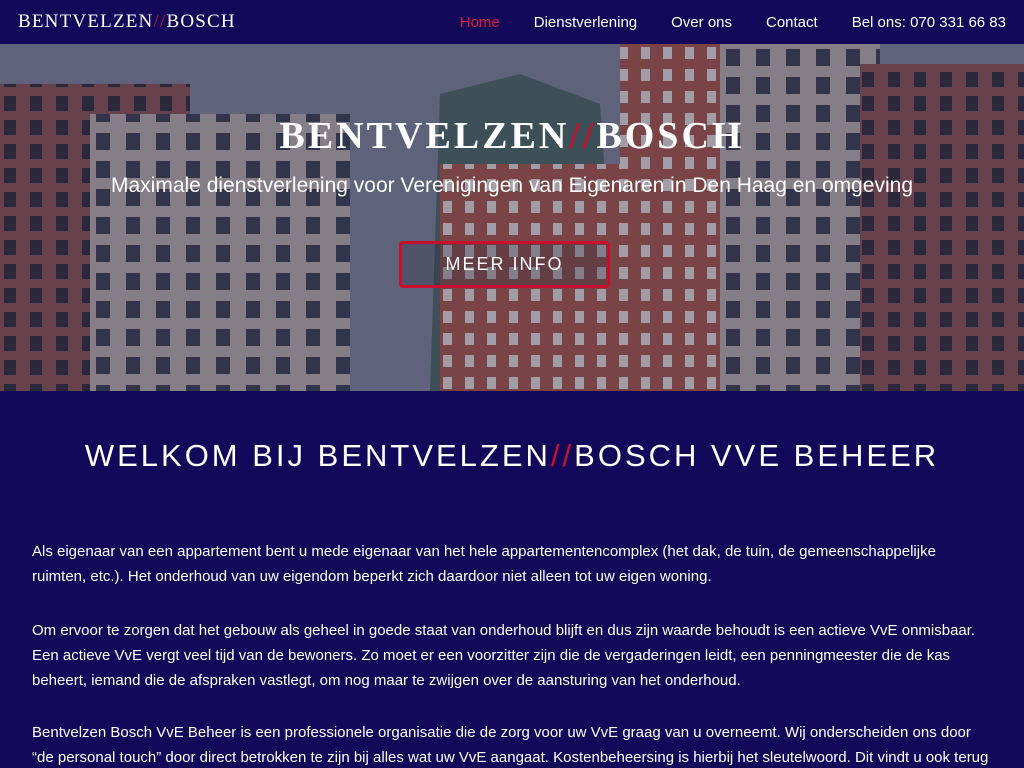  I want to click on welcome-heading: WELKOM BIJ BENTVELZEN//BOSCH VVE BEHEER, so click(512, 456).